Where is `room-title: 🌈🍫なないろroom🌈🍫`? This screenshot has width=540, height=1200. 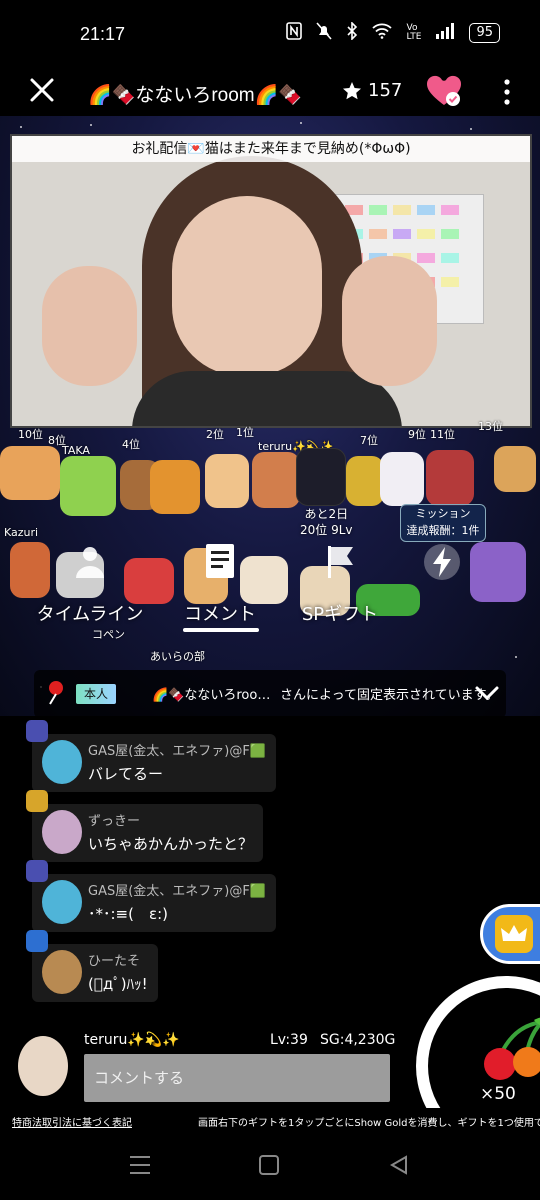 room-title: 🌈🍫なないろroom🌈🍫 is located at coordinates (195, 95).